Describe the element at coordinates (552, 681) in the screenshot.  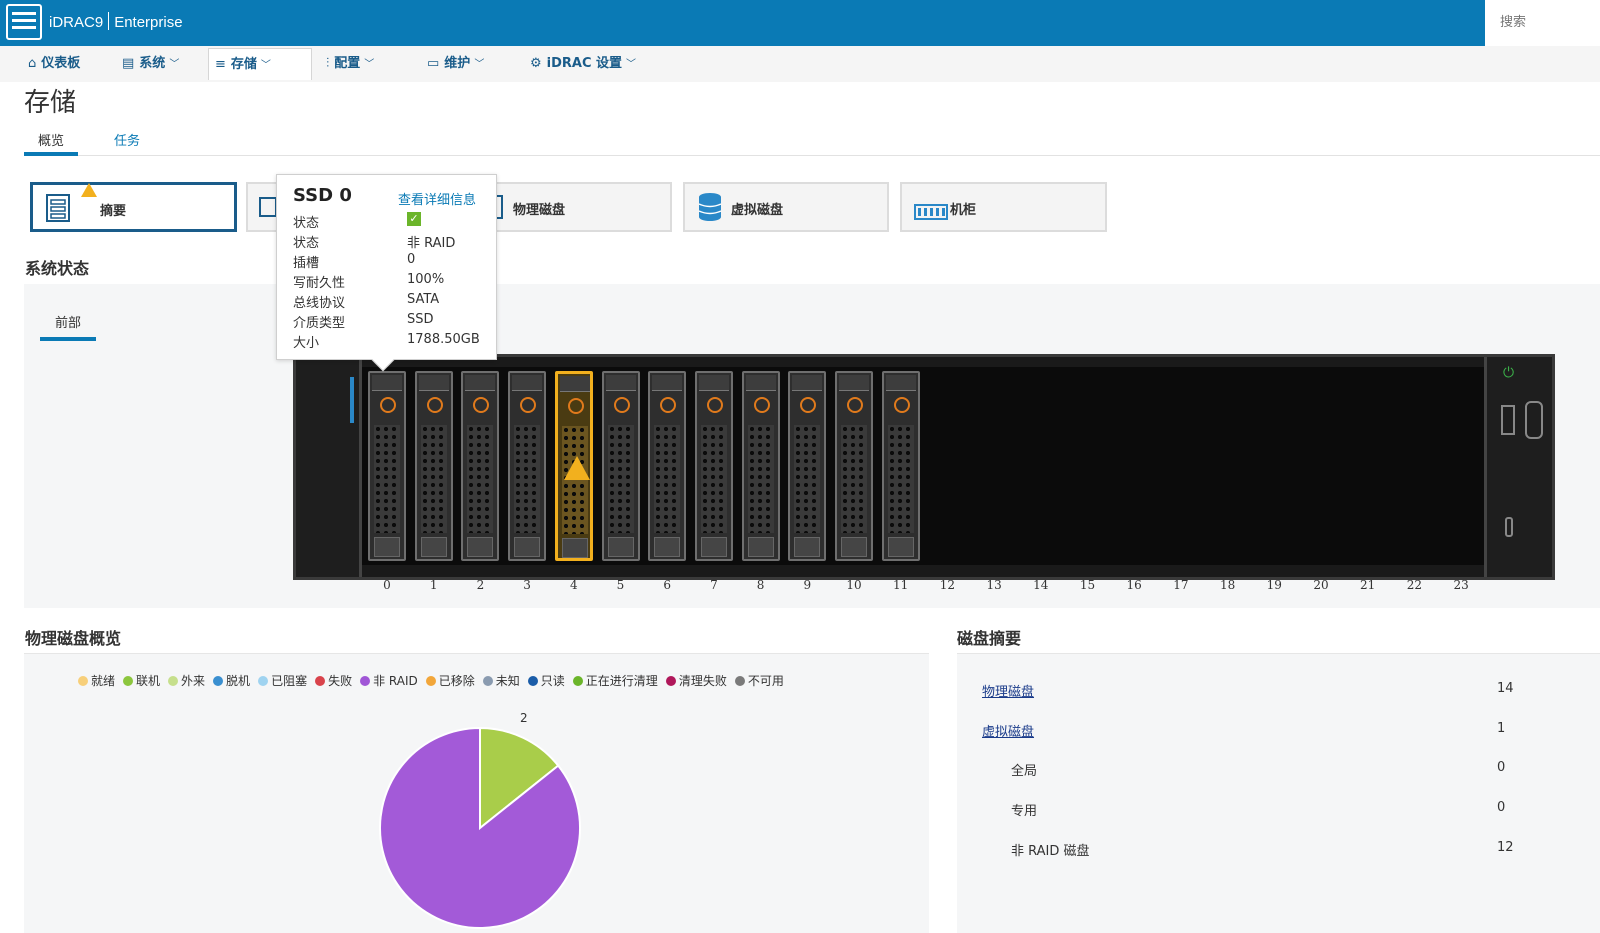
I see `legend-label: 只读` at that location.